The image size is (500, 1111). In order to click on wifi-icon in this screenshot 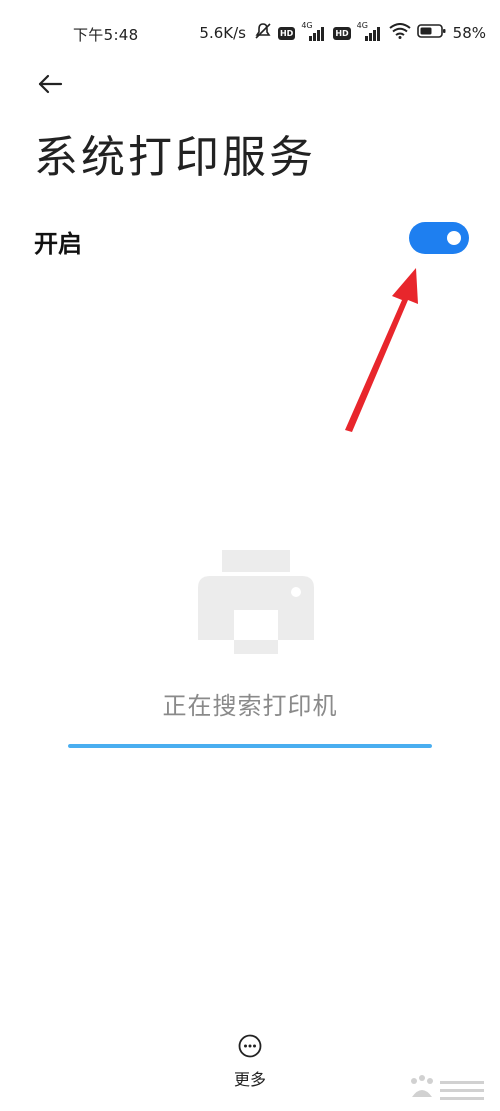, I will do `click(400, 33)`.